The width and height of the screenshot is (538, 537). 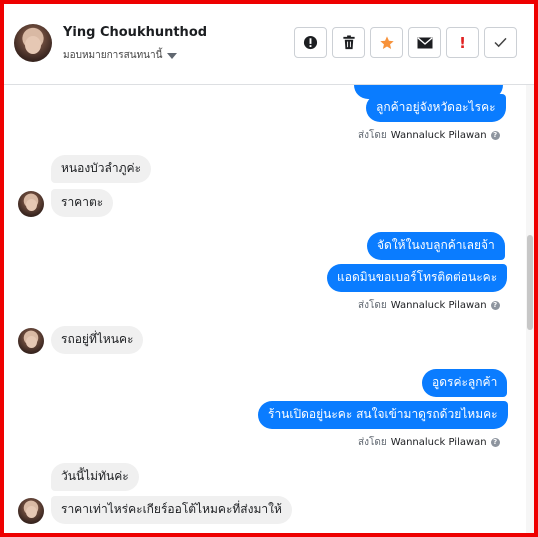 What do you see at coordinates (95, 477) in the screenshot?
I see `incoming-message: วันนี้ไม่ทันค่ะ` at bounding box center [95, 477].